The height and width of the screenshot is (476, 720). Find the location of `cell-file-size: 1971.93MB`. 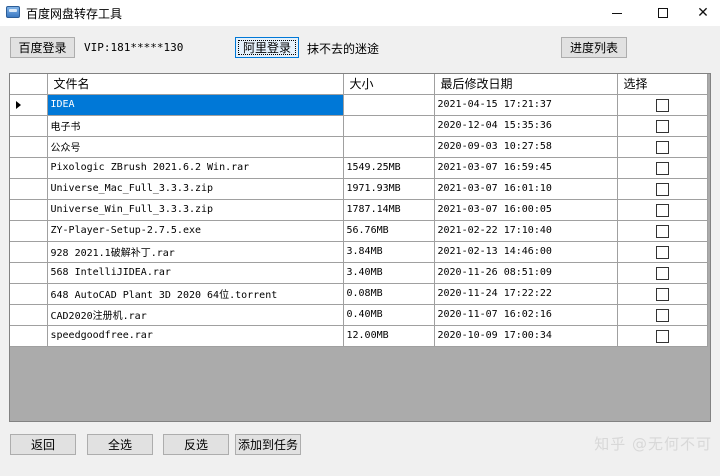

cell-file-size: 1971.93MB is located at coordinates (389, 189).